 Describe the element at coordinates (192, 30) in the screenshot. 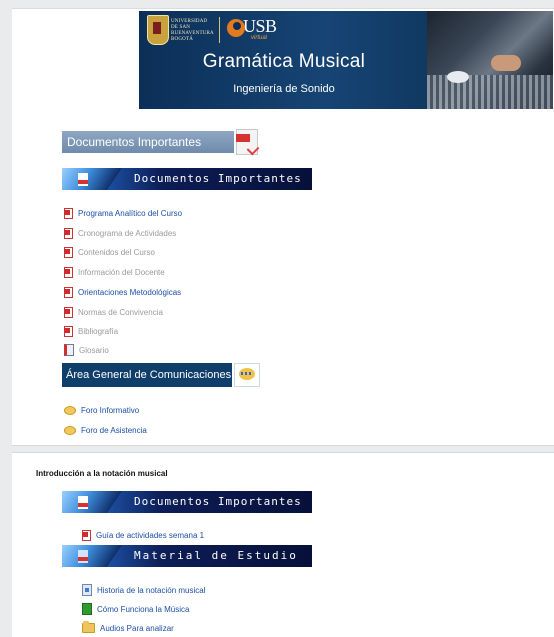

I see `university-name: UNIVERSIDAD DE SAN BUENAVENTURA BOGOTÁ` at that location.